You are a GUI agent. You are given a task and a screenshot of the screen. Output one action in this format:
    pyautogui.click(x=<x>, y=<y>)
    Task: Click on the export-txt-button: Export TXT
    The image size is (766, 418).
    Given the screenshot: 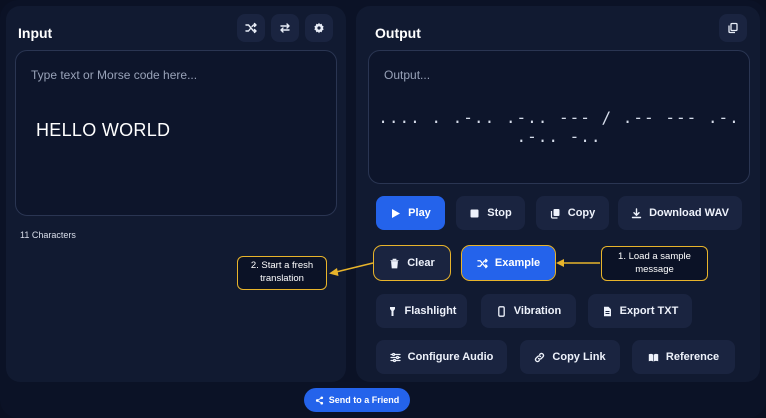 What is the action you would take?
    pyautogui.click(x=640, y=311)
    